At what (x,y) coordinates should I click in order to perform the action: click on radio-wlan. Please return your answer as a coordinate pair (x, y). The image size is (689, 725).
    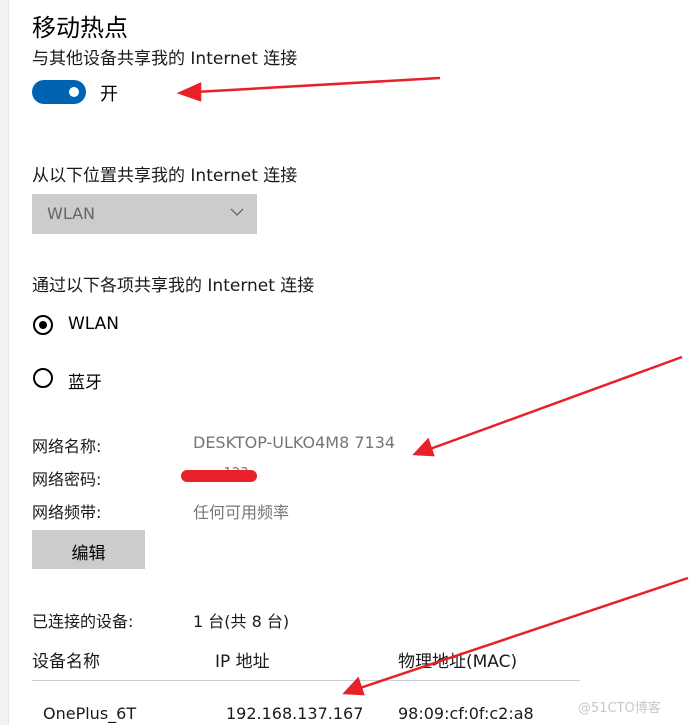
    Looking at the image, I should click on (43, 325).